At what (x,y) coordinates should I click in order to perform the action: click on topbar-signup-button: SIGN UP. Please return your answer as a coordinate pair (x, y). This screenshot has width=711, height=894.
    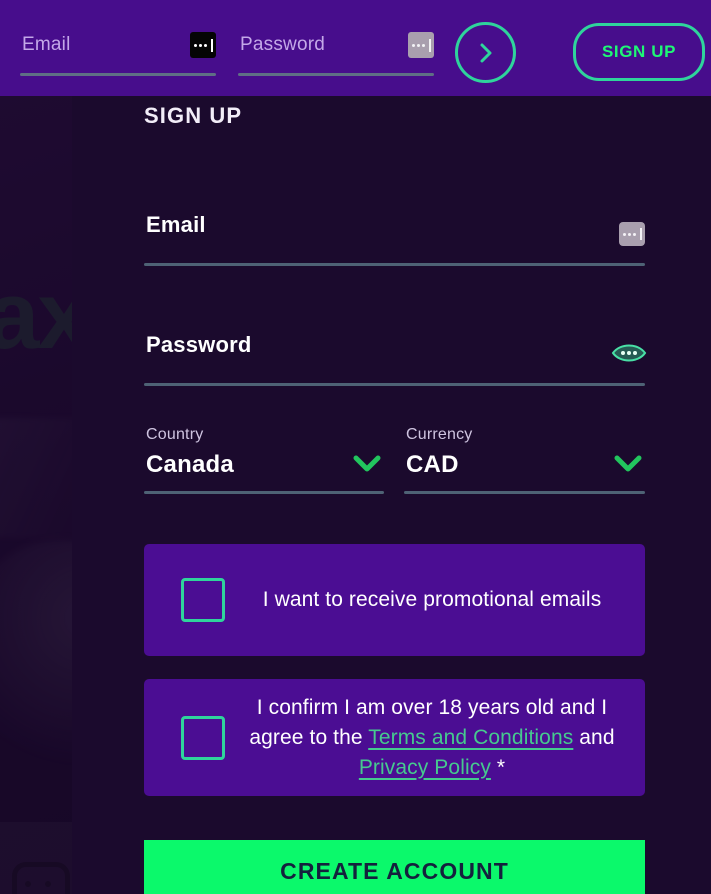
    Looking at the image, I should click on (639, 52).